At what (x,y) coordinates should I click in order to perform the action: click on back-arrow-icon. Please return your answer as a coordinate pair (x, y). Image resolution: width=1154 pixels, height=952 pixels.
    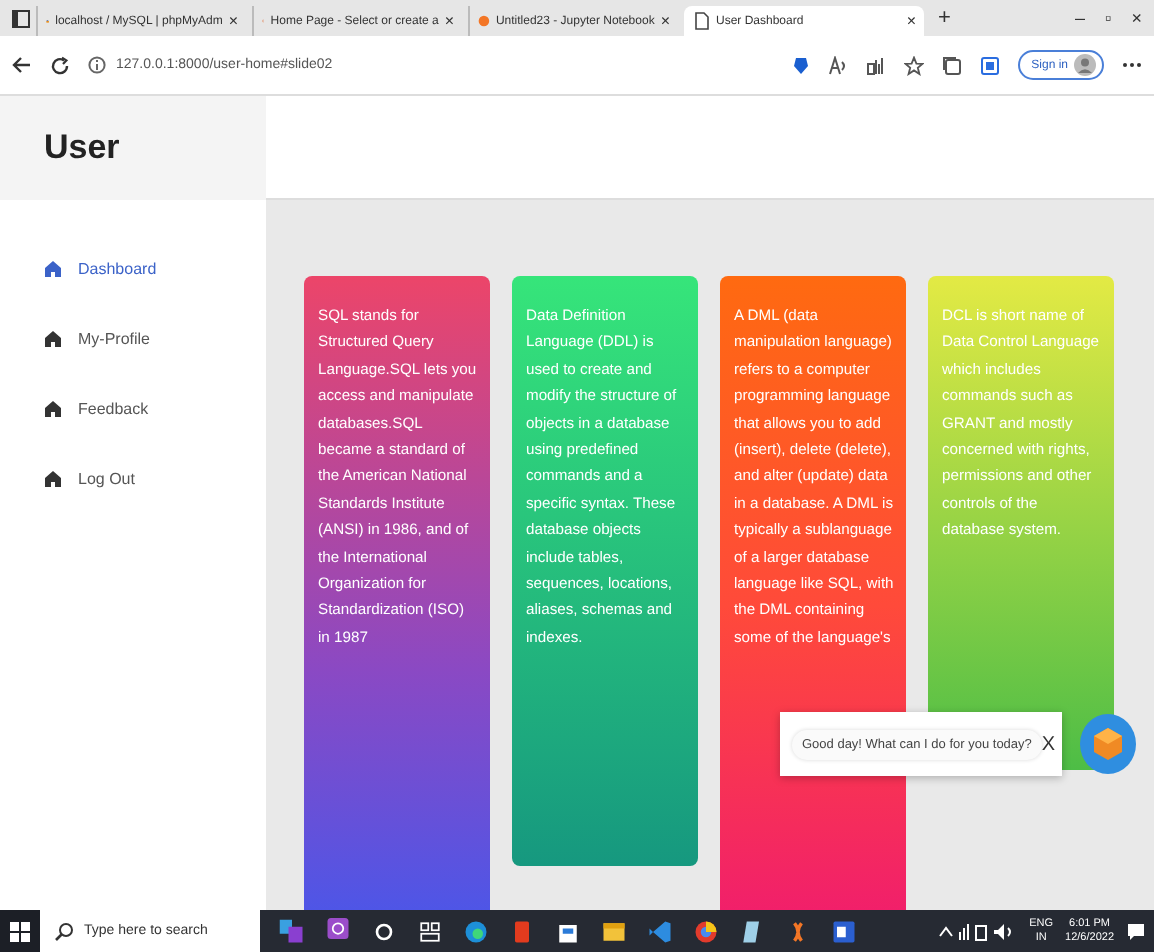
    Looking at the image, I should click on (22, 65).